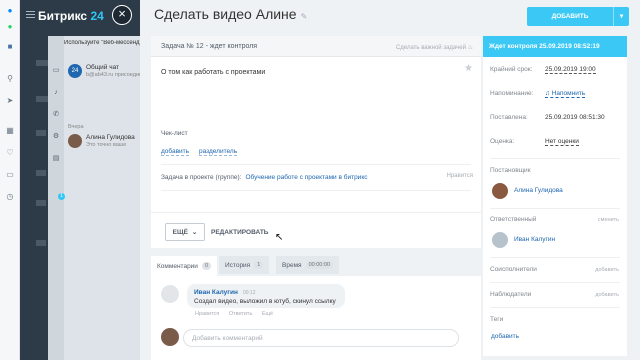  Describe the element at coordinates (513, 269) in the screenshot. I see `coexec-label: Соисполнители` at that location.